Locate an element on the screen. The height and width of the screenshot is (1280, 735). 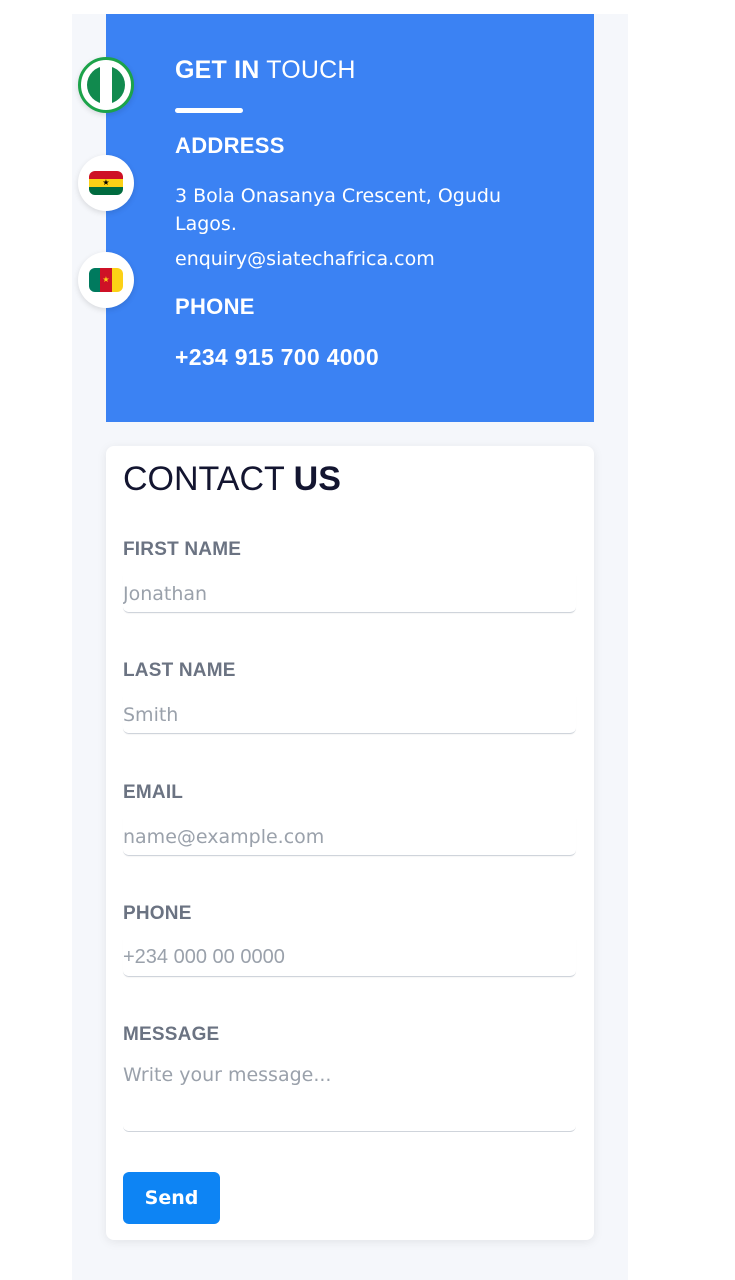
first-name-label: FIRST NAME is located at coordinates (182, 549).